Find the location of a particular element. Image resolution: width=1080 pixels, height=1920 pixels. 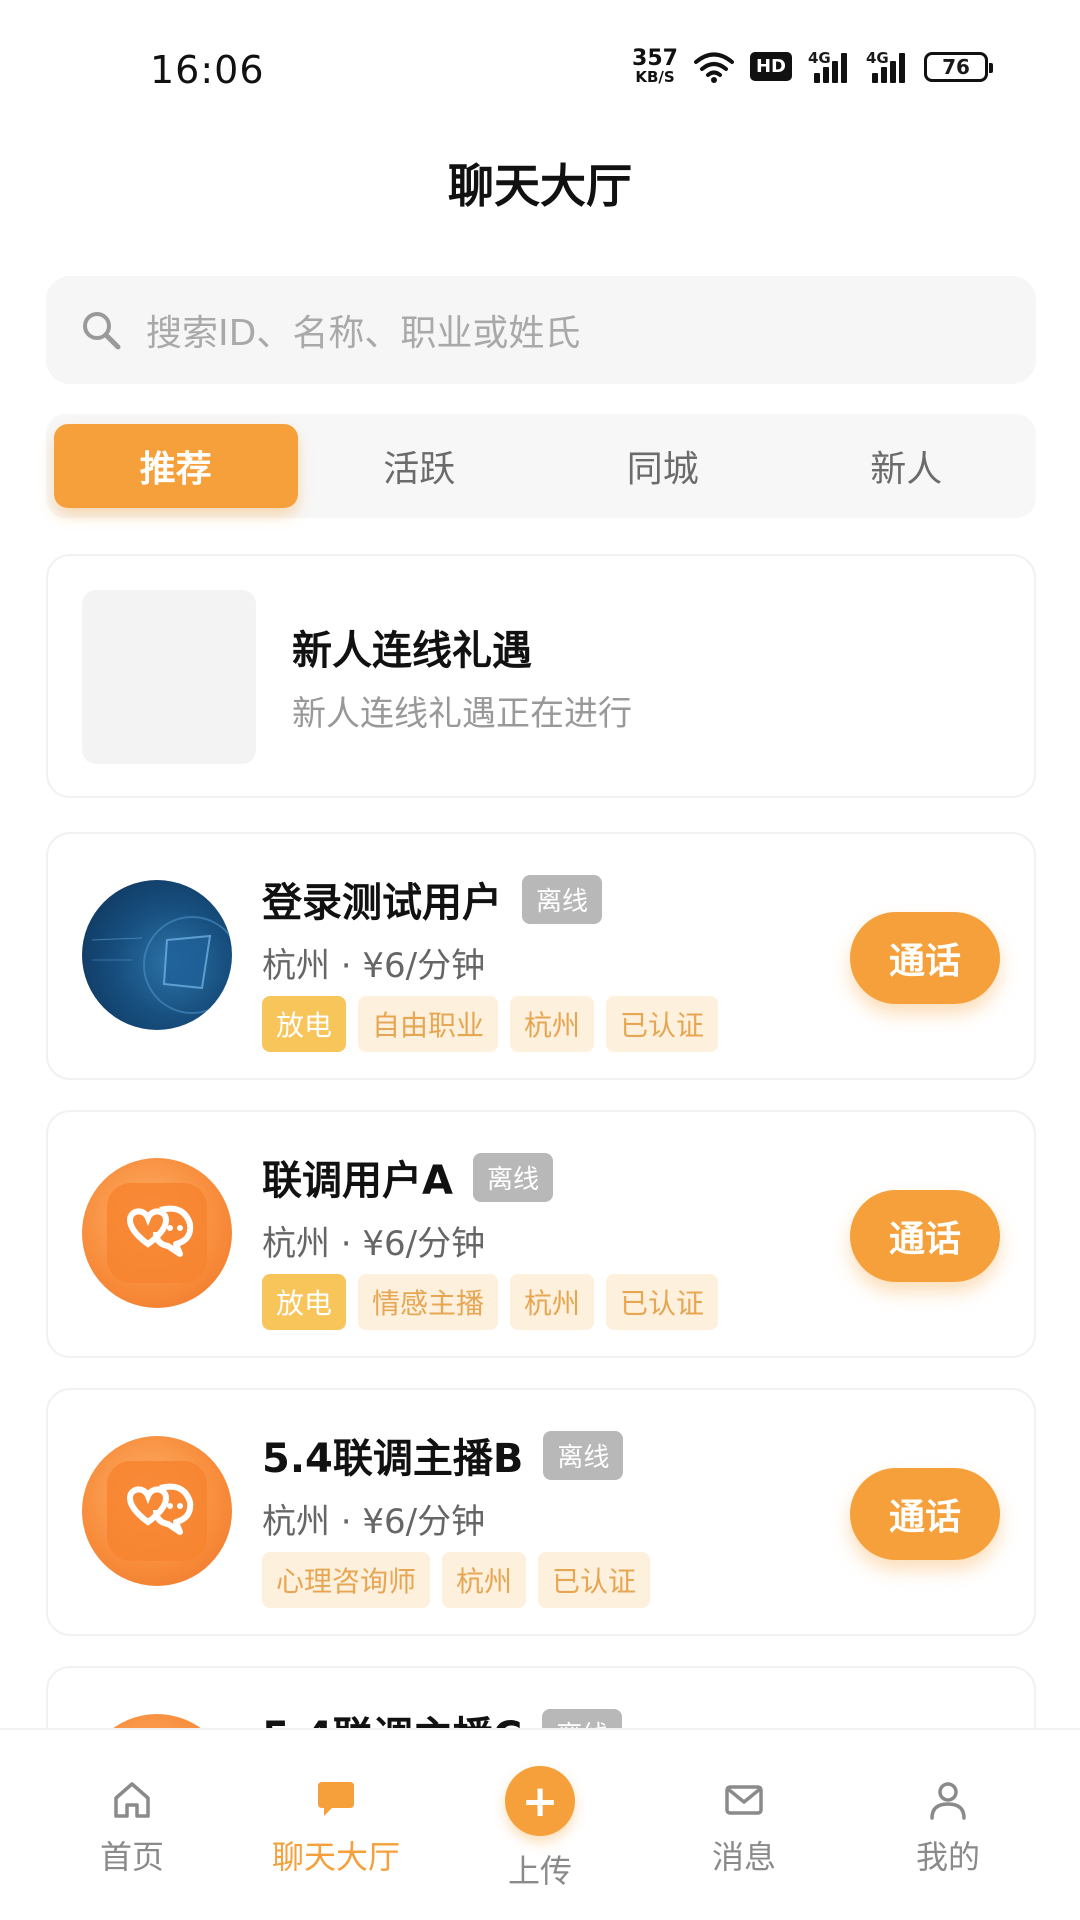

network-speed: 357 KB/S is located at coordinates (655, 66).